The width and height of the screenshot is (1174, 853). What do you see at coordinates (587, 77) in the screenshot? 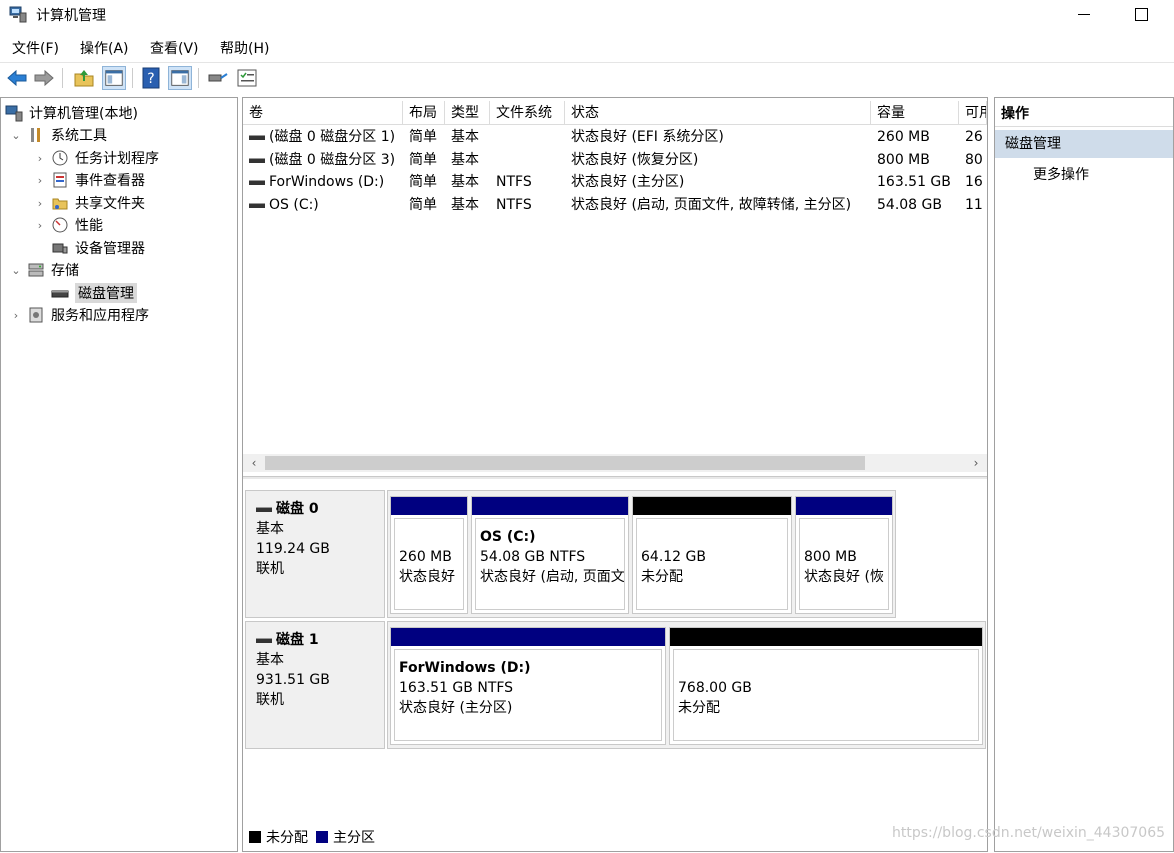
I see `toolbar: ?` at bounding box center [587, 77].